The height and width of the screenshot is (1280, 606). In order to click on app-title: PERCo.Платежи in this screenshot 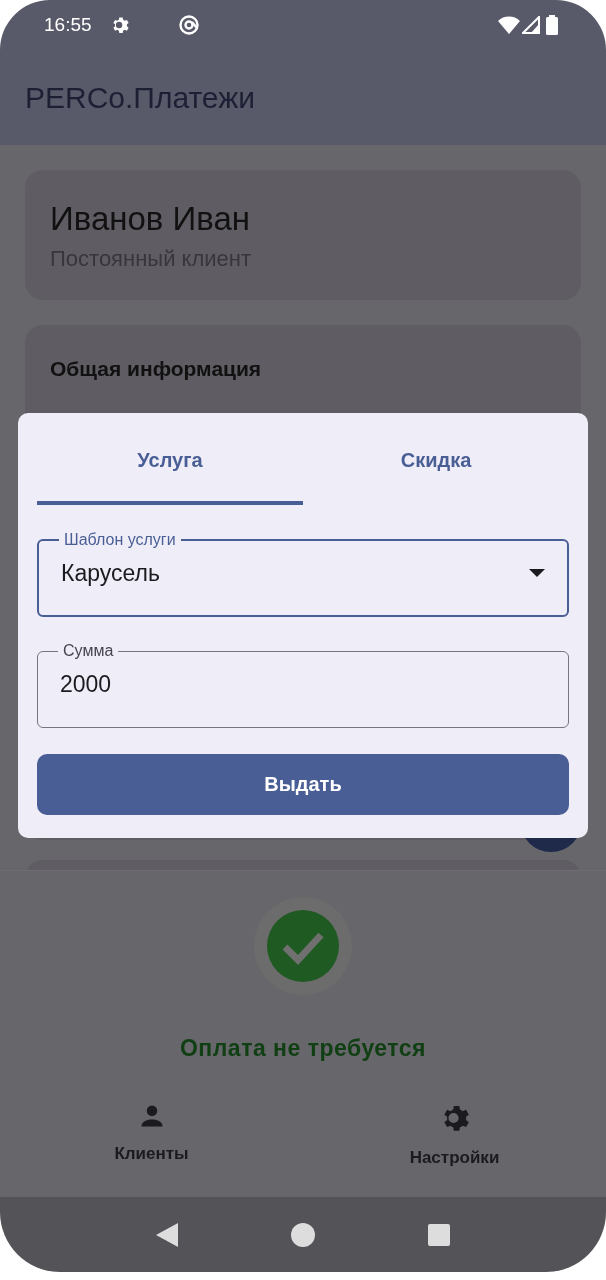, I will do `click(140, 97)`.